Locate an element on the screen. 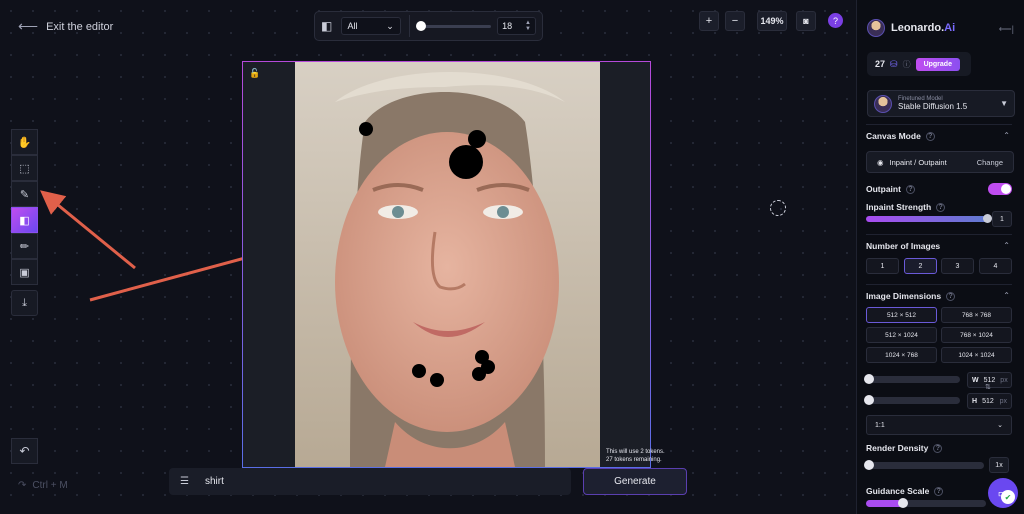  dimension-768x768-label: 768 × 768 is located at coordinates (976, 315).